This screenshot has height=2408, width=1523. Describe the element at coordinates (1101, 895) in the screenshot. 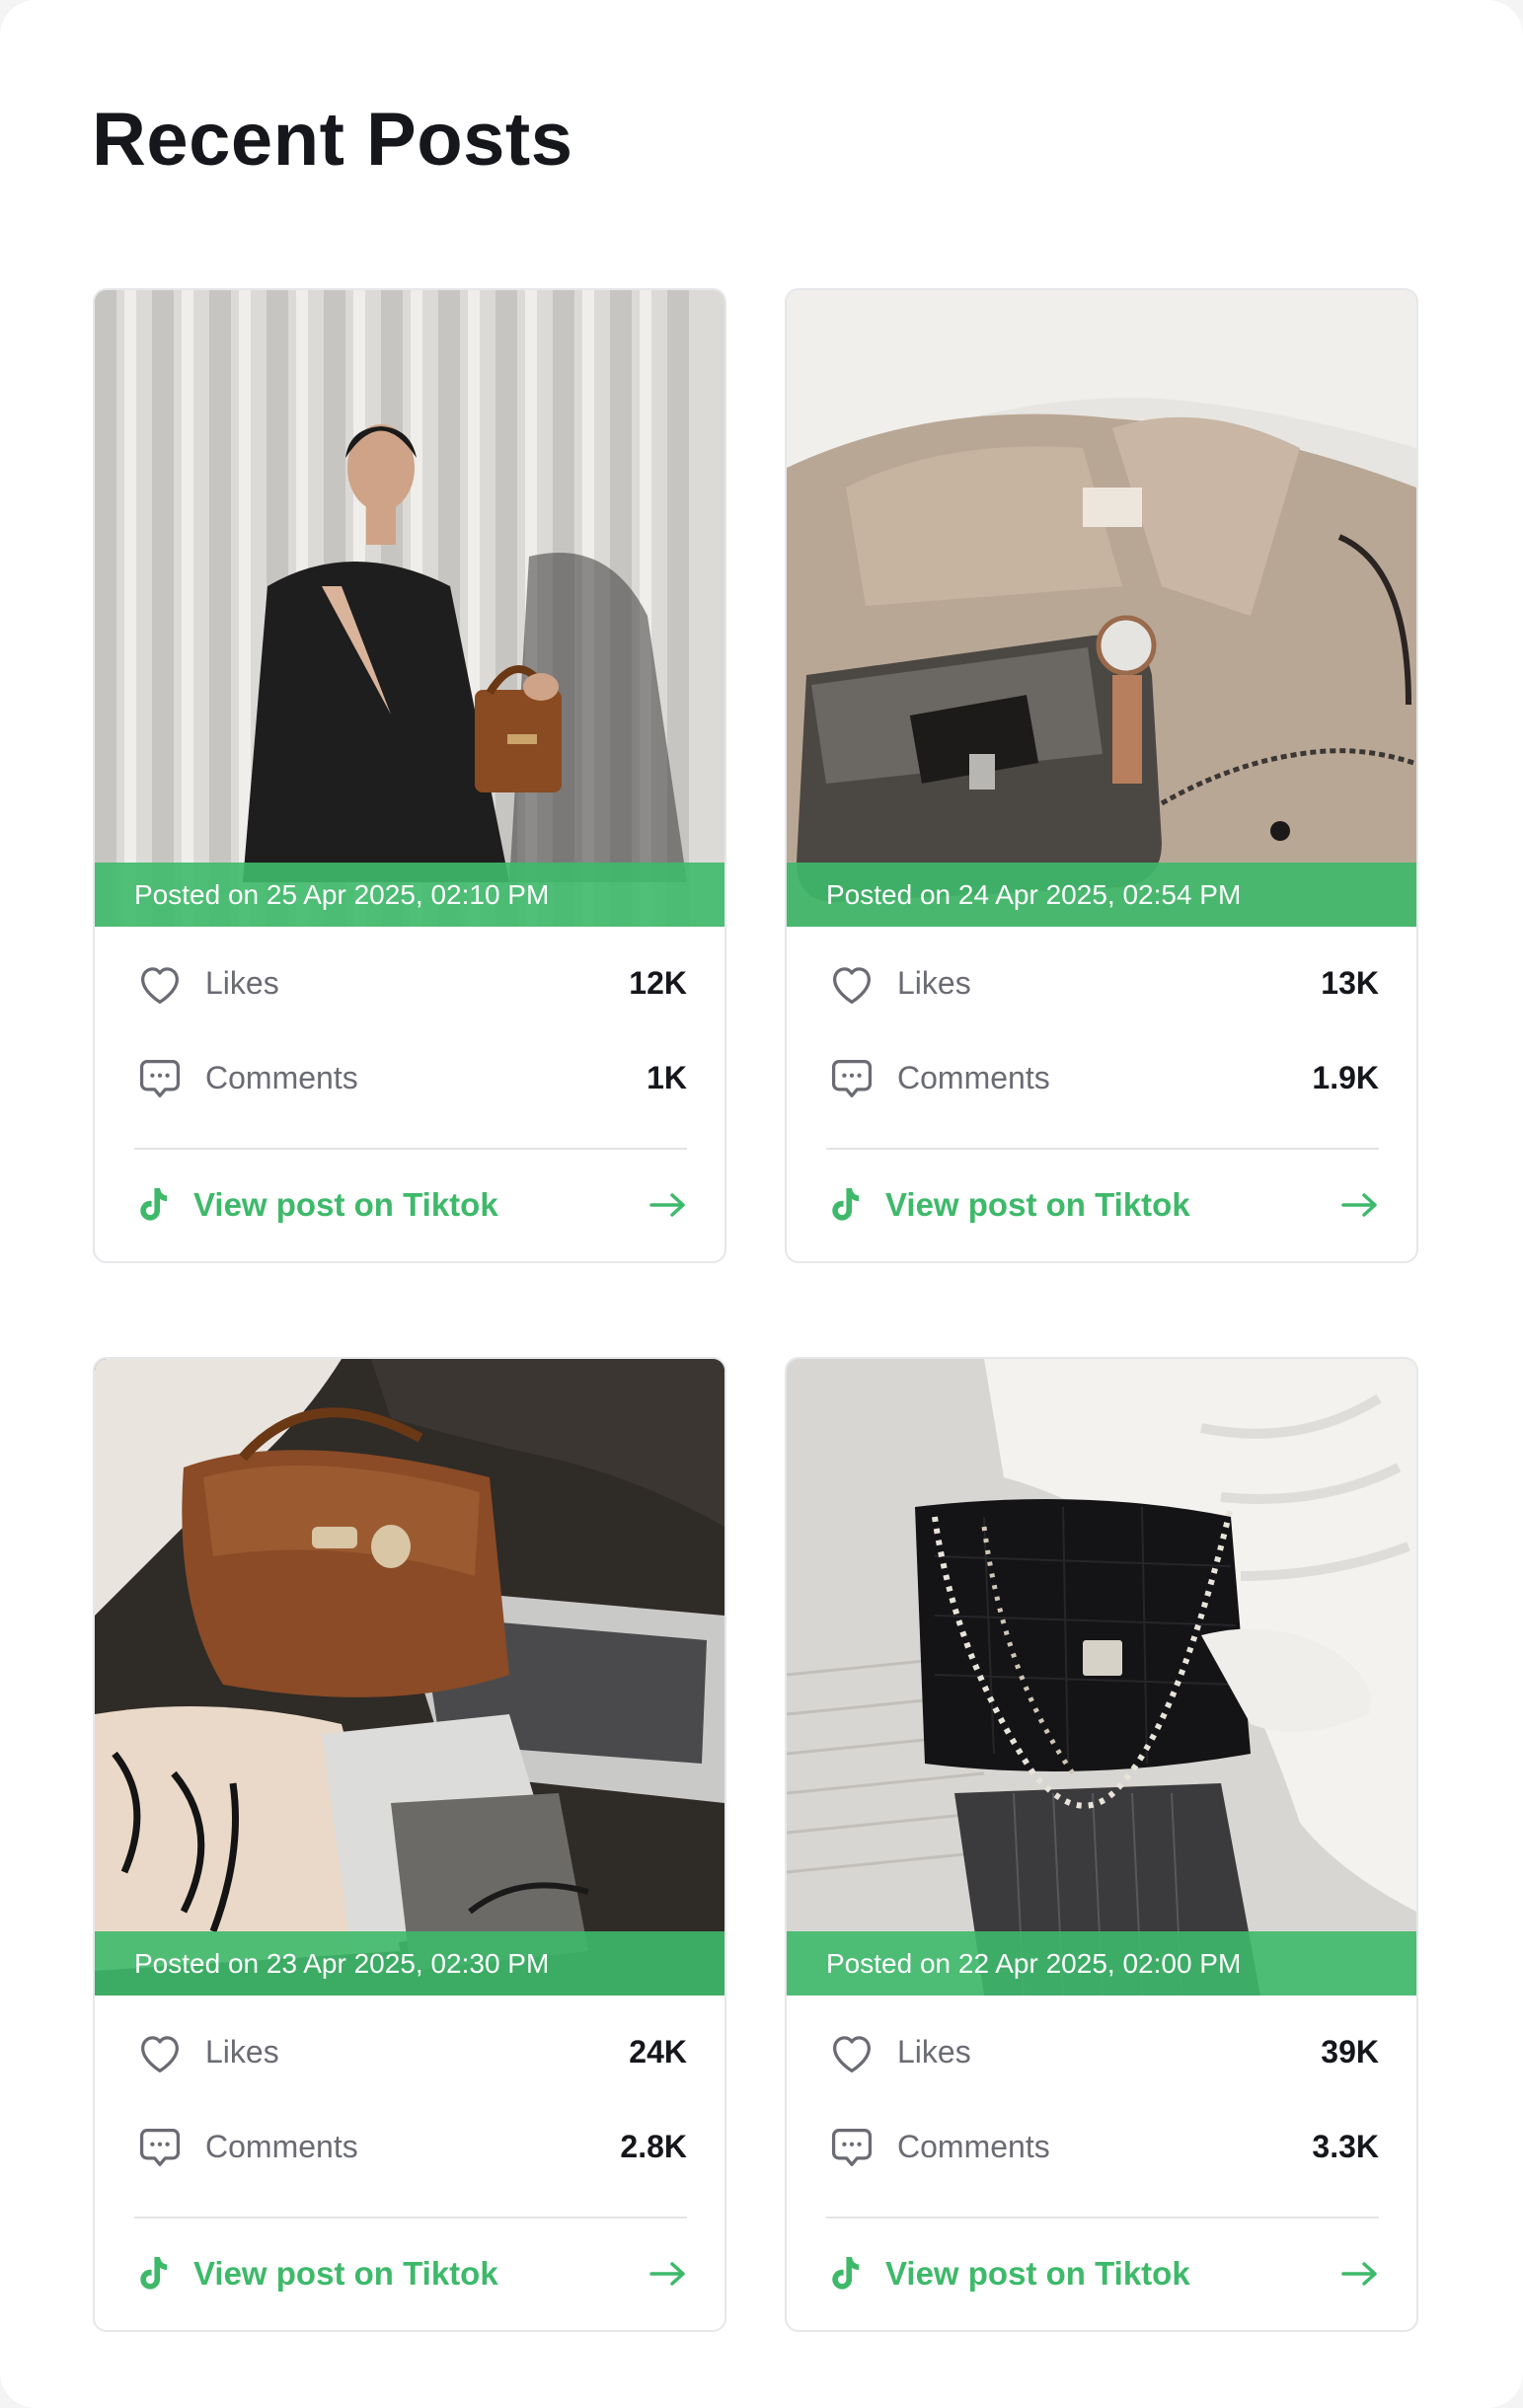

I see `posted-date: Posted on 24 Apr 2025, 02:54 PM` at that location.